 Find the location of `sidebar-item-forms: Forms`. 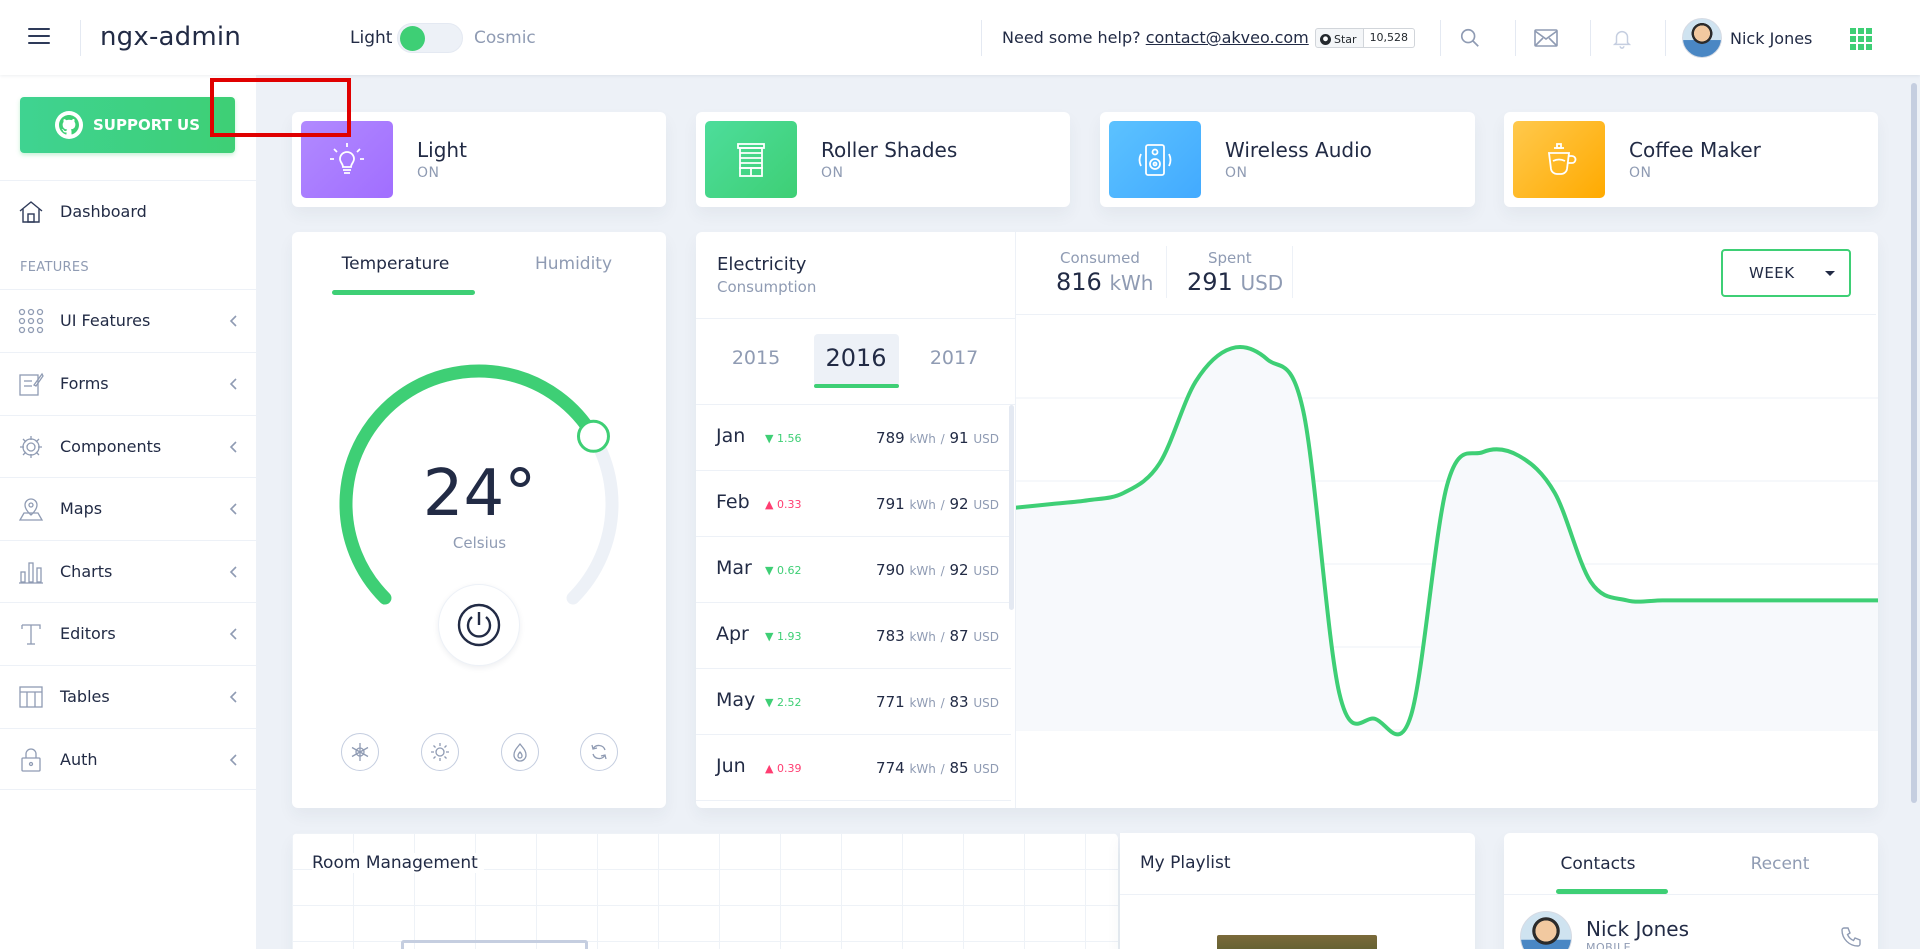

sidebar-item-forms: Forms is located at coordinates (128, 383).